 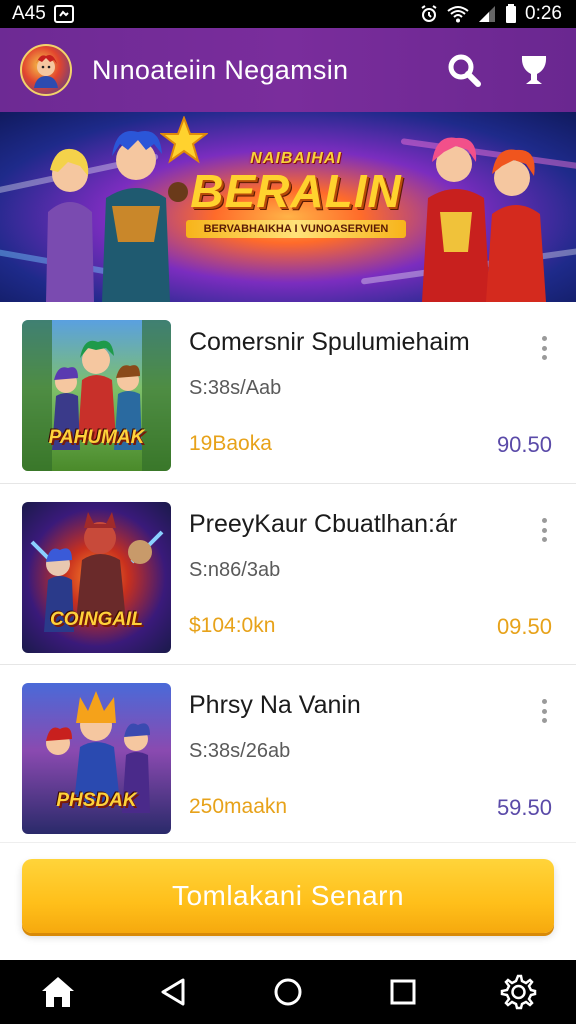 I want to click on nav-back-button, so click(x=173, y=992).